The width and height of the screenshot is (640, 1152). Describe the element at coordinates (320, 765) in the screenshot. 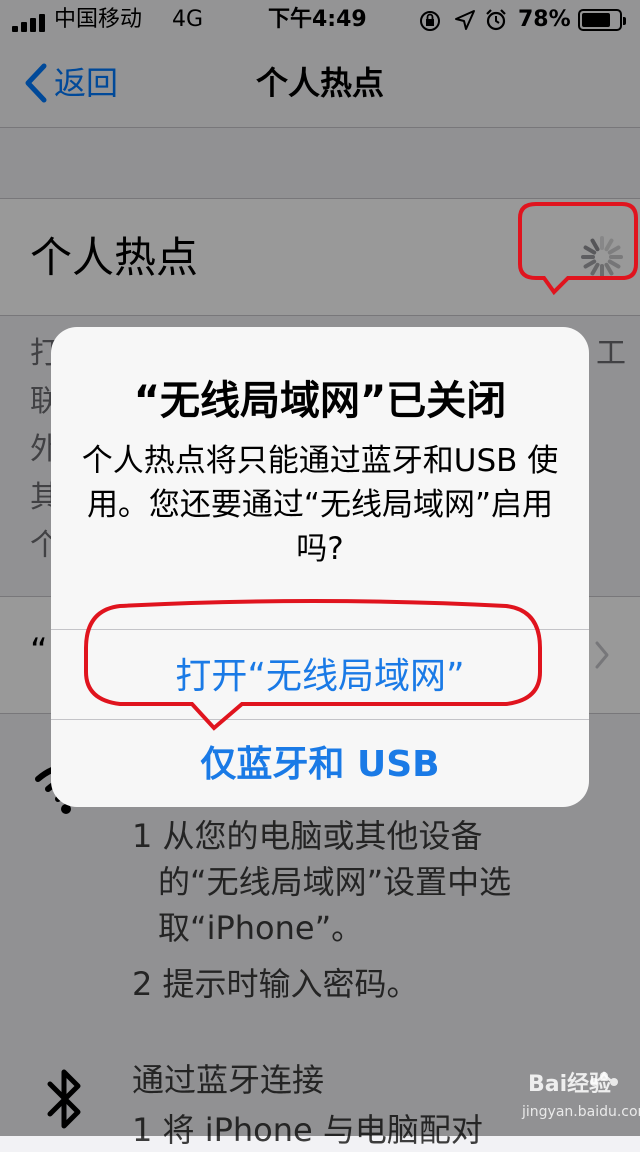

I see `bluetooth-usb-only-button: 仅蓝牙和 USB` at that location.